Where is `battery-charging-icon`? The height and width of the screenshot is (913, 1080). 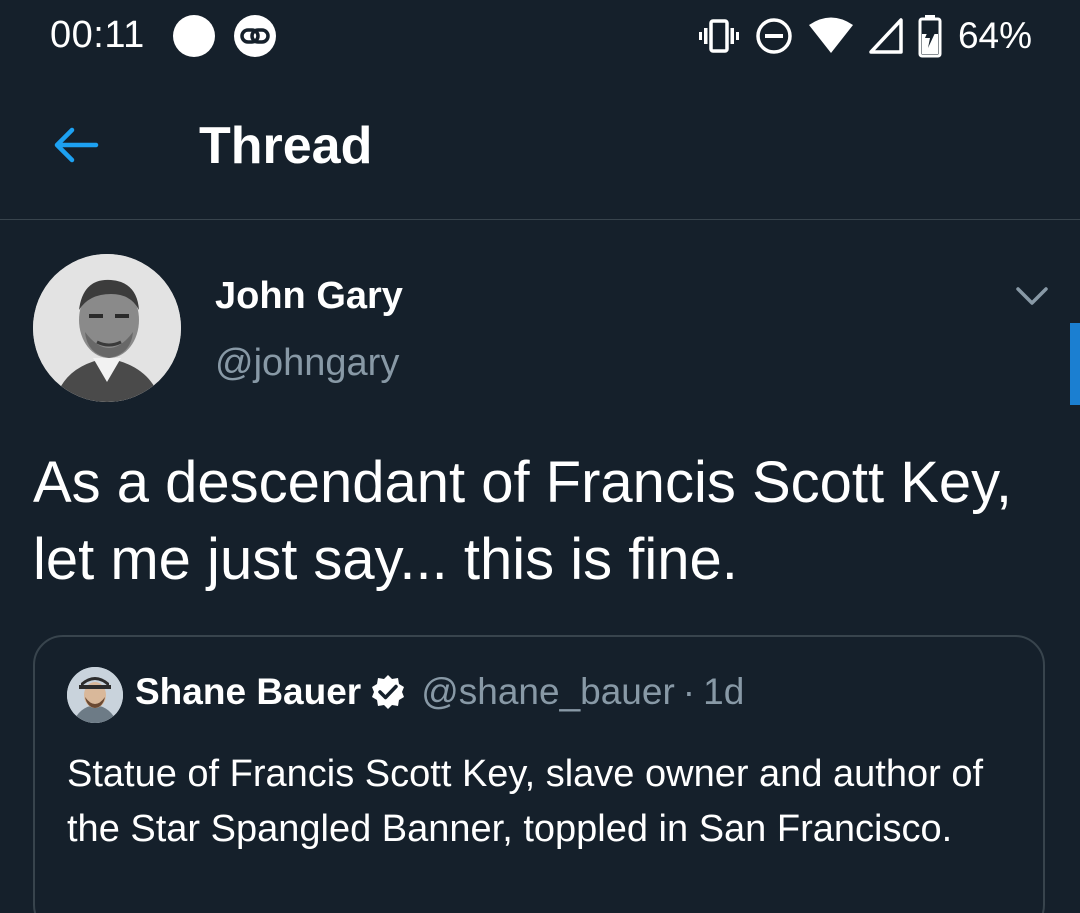 battery-charging-icon is located at coordinates (930, 36).